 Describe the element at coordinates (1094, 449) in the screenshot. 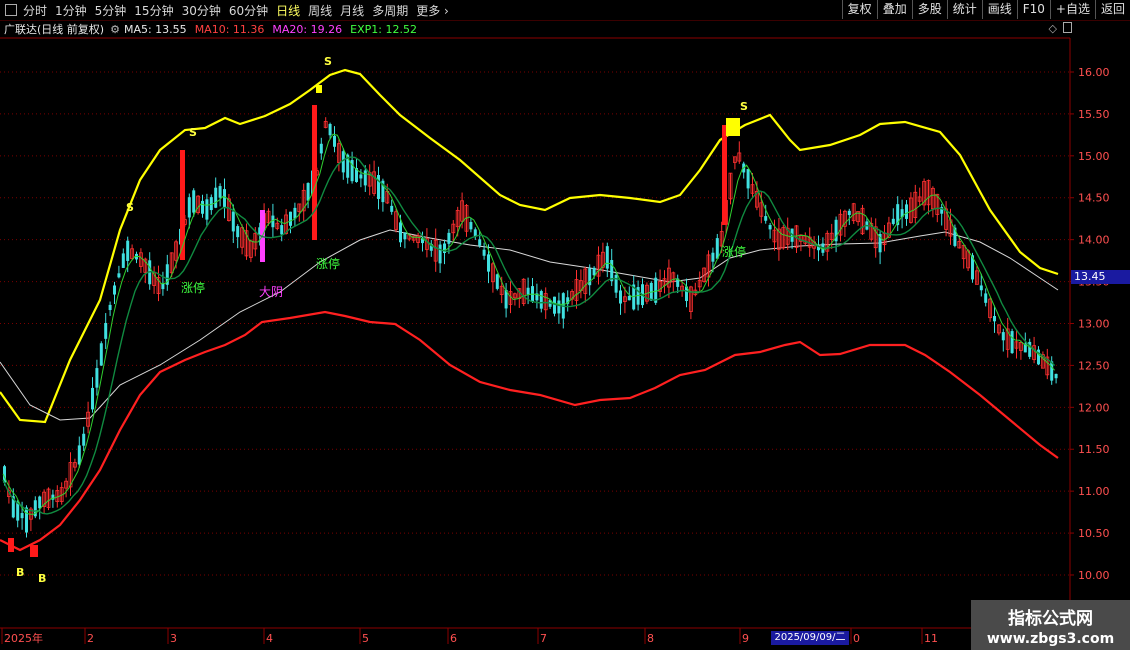

I see `price-tick-label: 11.50` at that location.